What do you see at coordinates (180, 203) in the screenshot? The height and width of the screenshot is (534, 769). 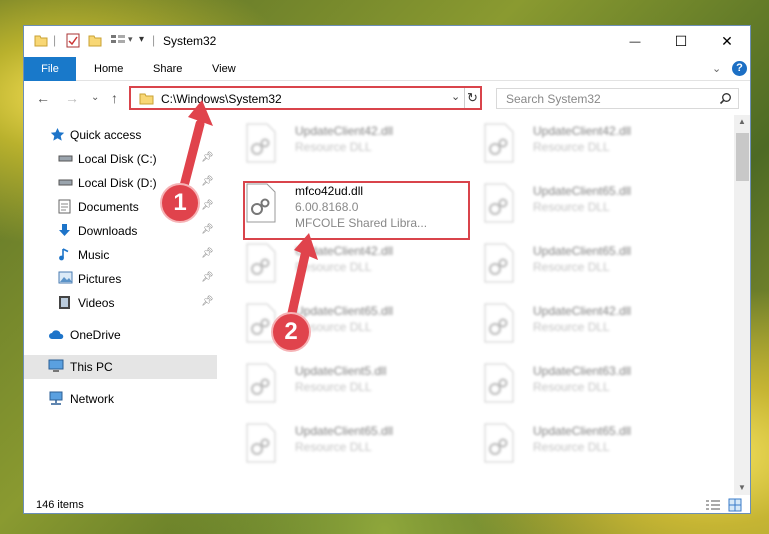 I see `step-marker-1: 1` at bounding box center [180, 203].